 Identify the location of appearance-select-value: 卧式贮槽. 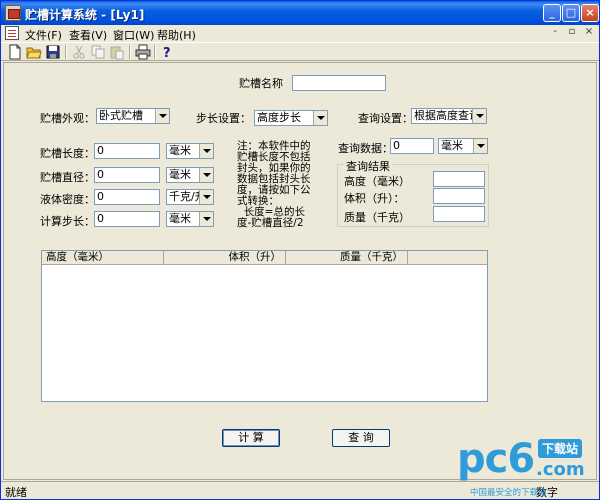
(121, 115).